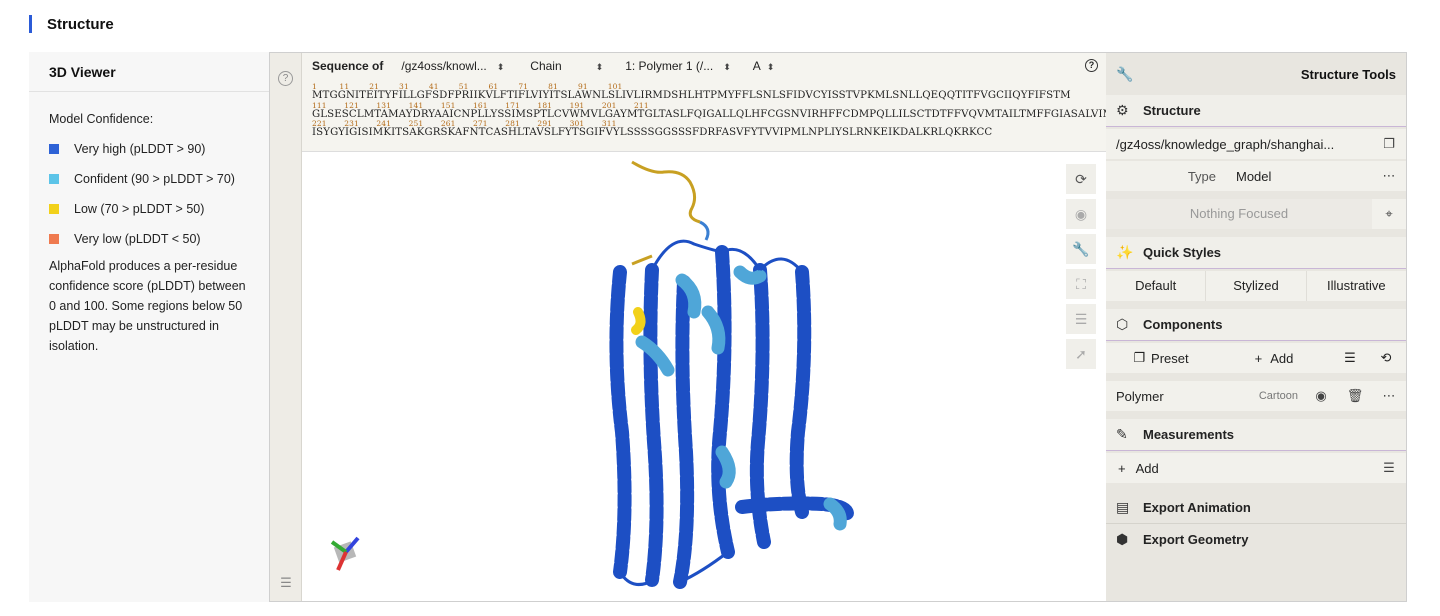  I want to click on legend-label: Very low (pLDDT < 50), so click(137, 239).